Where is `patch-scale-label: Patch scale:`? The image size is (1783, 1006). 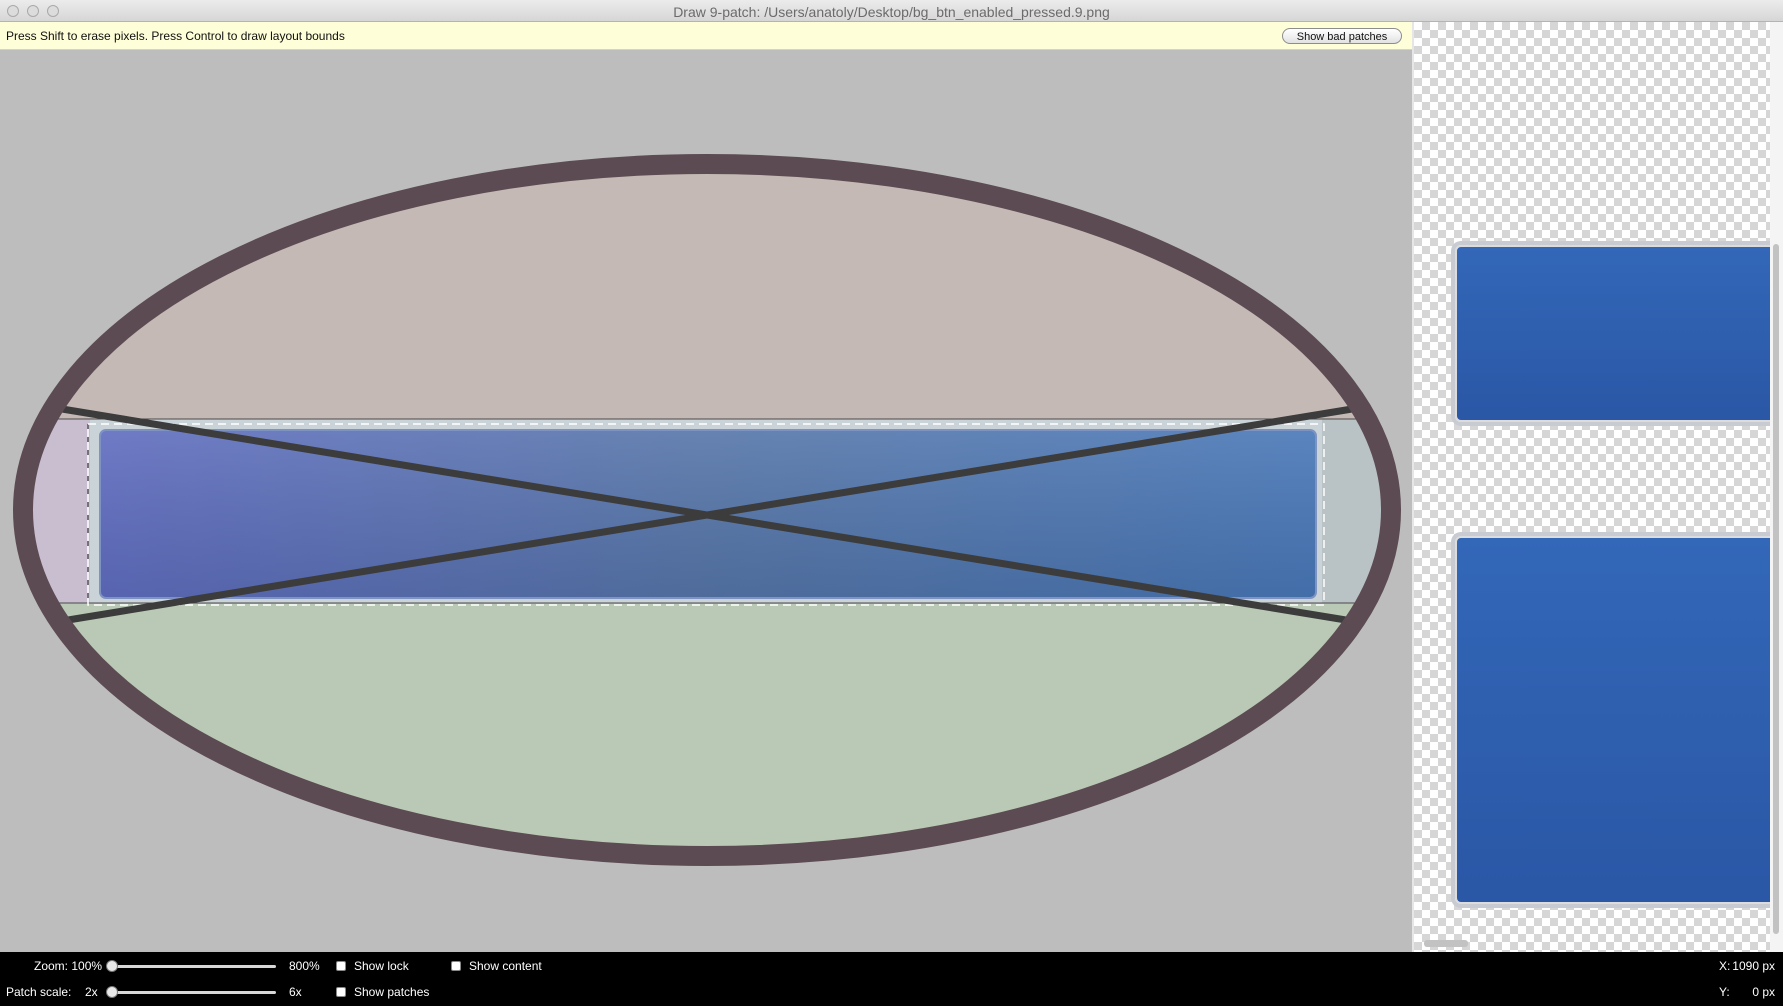 patch-scale-label: Patch scale: is located at coordinates (39, 992).